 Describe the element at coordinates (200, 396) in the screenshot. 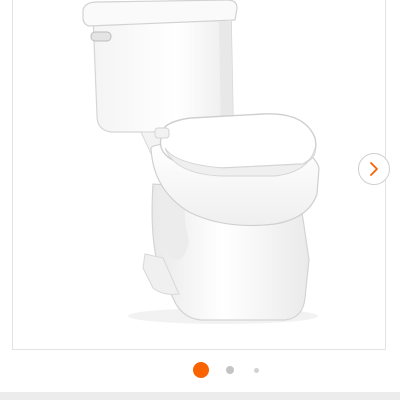

I see `page-divider` at that location.